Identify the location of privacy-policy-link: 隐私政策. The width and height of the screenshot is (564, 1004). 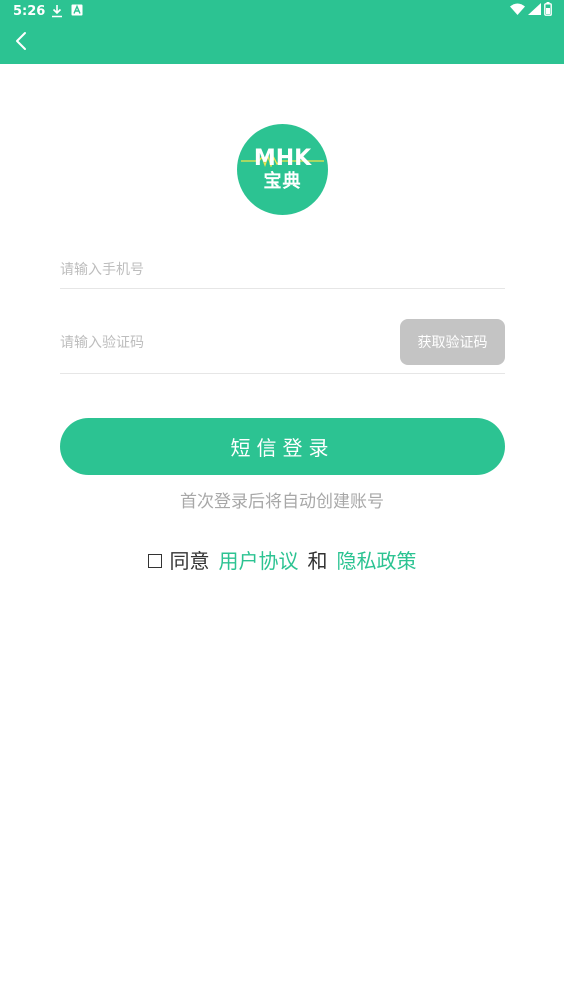
(377, 559).